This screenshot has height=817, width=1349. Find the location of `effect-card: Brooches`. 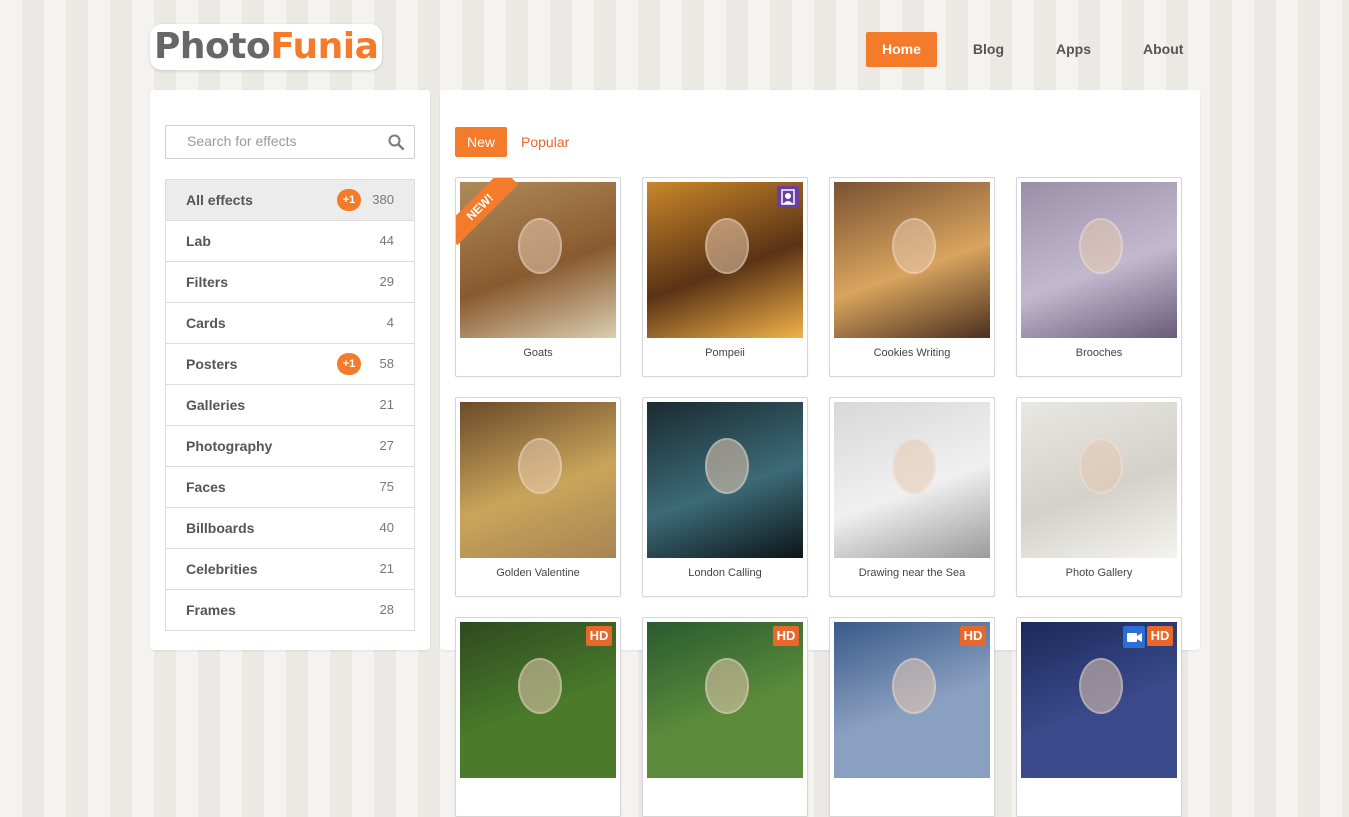

effect-card: Brooches is located at coordinates (1099, 277).